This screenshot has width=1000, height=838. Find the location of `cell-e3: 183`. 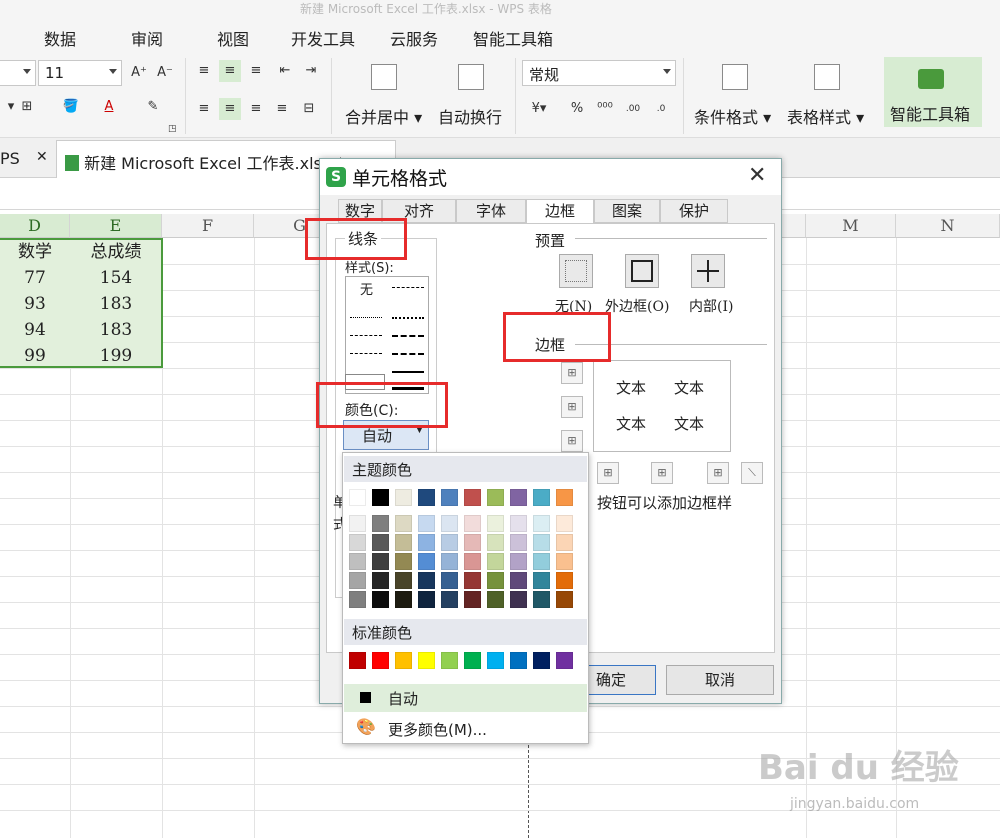

cell-e3: 183 is located at coordinates (116, 304).